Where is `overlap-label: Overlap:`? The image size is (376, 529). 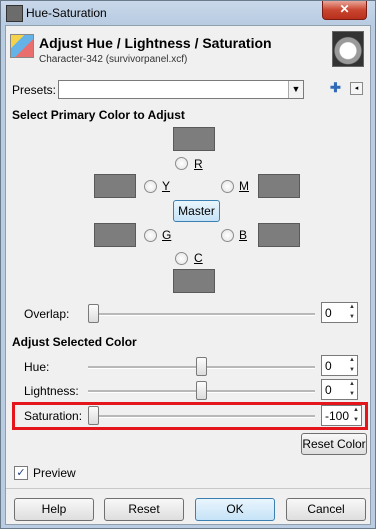
overlap-label: Overlap: is located at coordinates (47, 314).